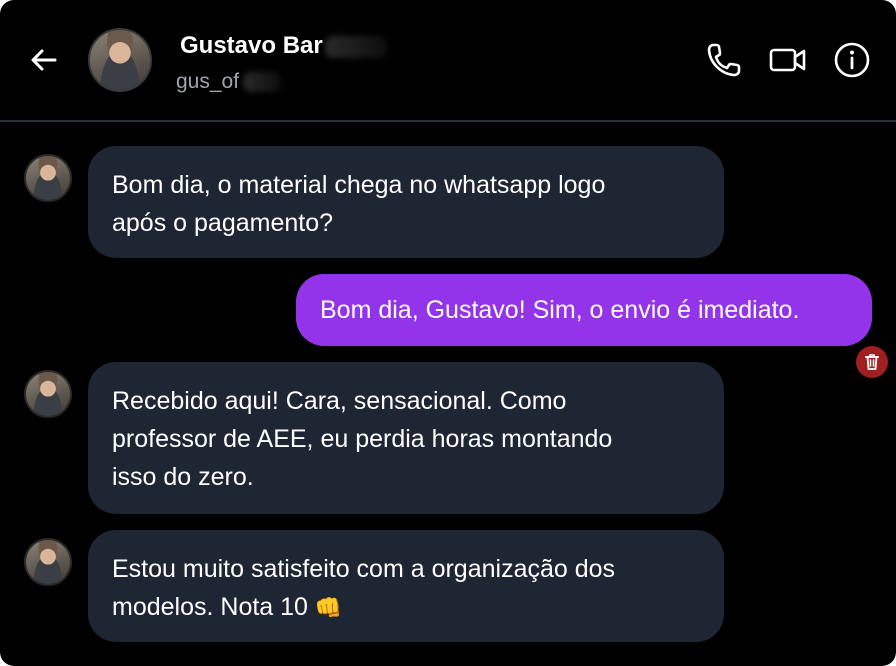 This screenshot has width=896, height=666. What do you see at coordinates (448, 121) in the screenshot?
I see `header-divider` at bounding box center [448, 121].